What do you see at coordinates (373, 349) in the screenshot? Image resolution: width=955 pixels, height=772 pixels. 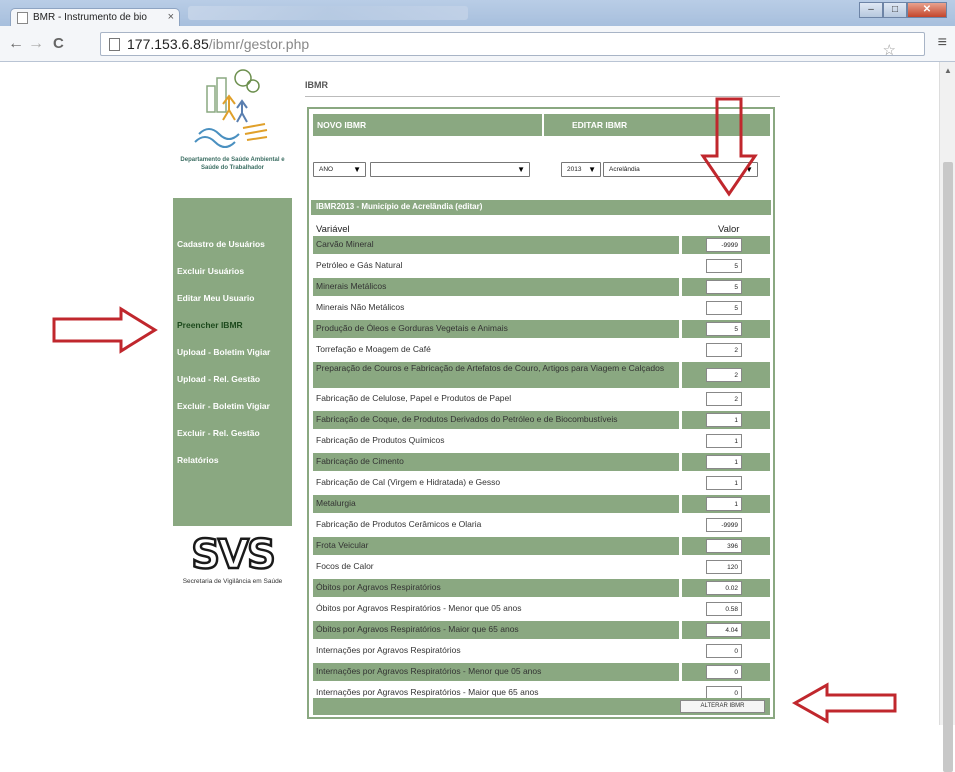 I see `variable-label: Torrefação e Moagem de Café` at bounding box center [373, 349].